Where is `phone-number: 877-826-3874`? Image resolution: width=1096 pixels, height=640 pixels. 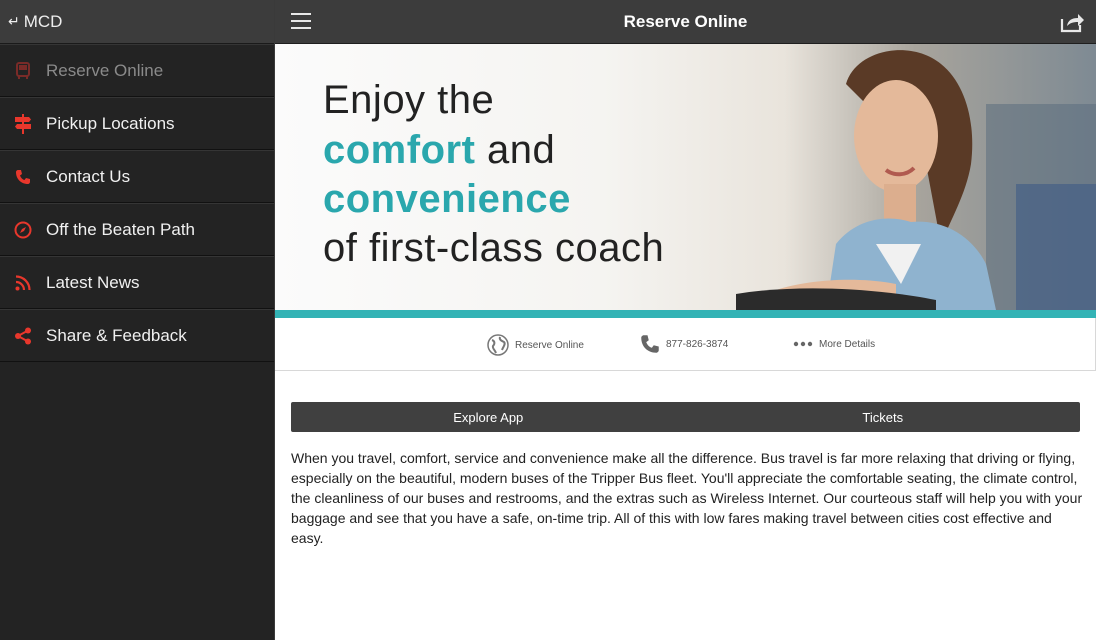 phone-number: 877-826-3874 is located at coordinates (697, 344).